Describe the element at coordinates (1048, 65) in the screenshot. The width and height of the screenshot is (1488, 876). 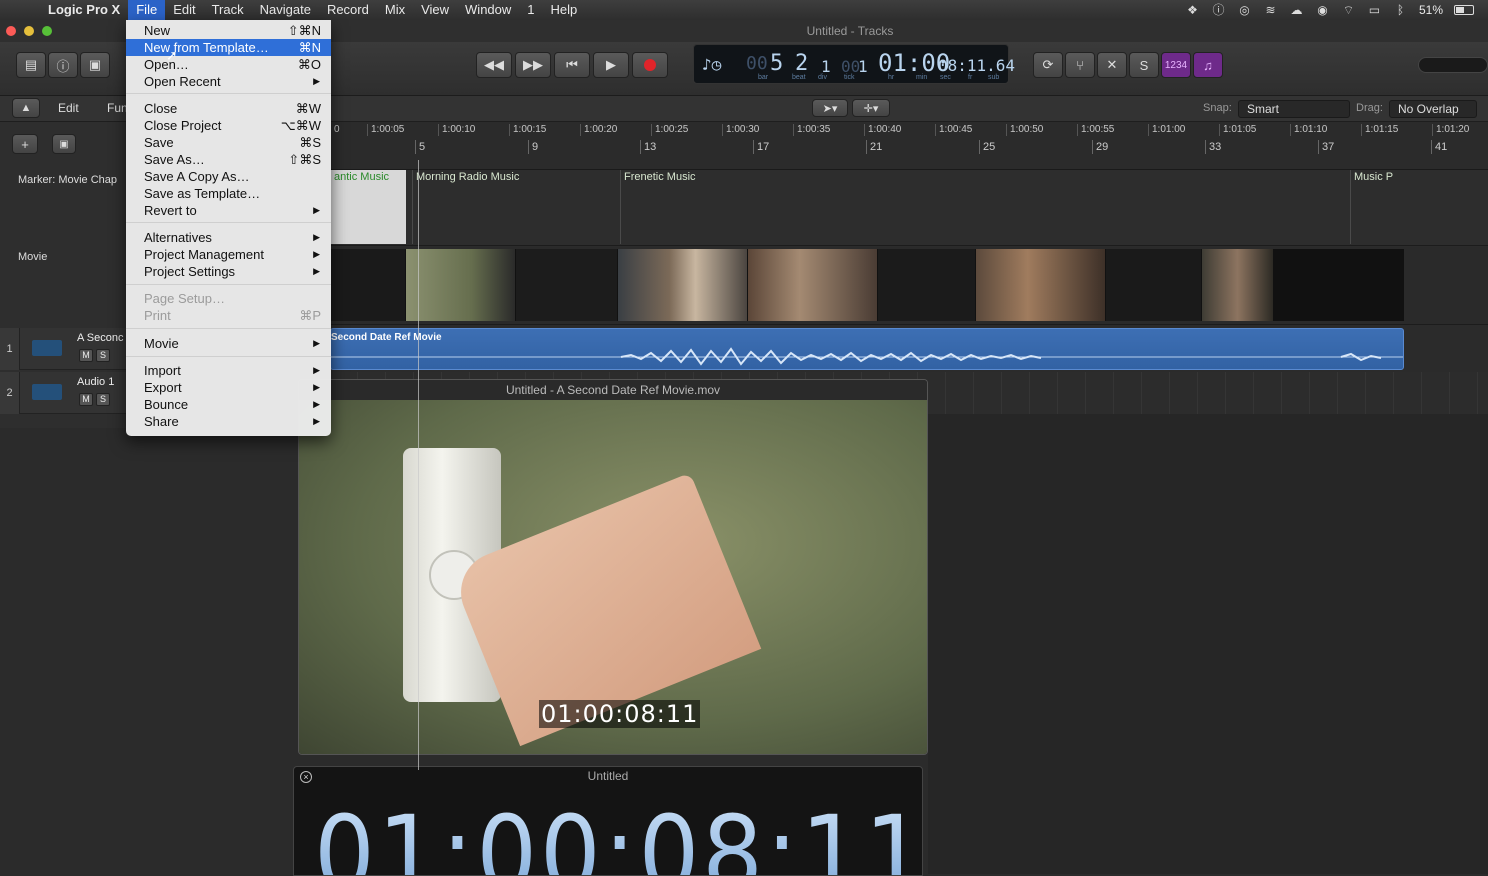
I see `cycle-button: ⟳` at that location.